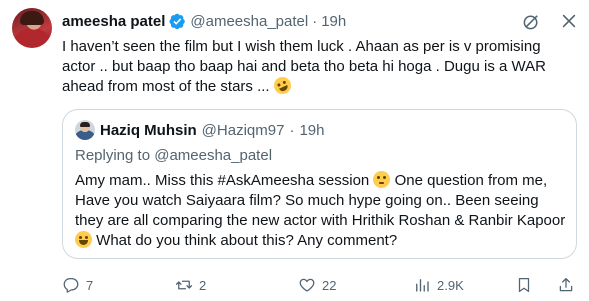 The width and height of the screenshot is (589, 301). I want to click on views-button: 2.9K, so click(438, 285).